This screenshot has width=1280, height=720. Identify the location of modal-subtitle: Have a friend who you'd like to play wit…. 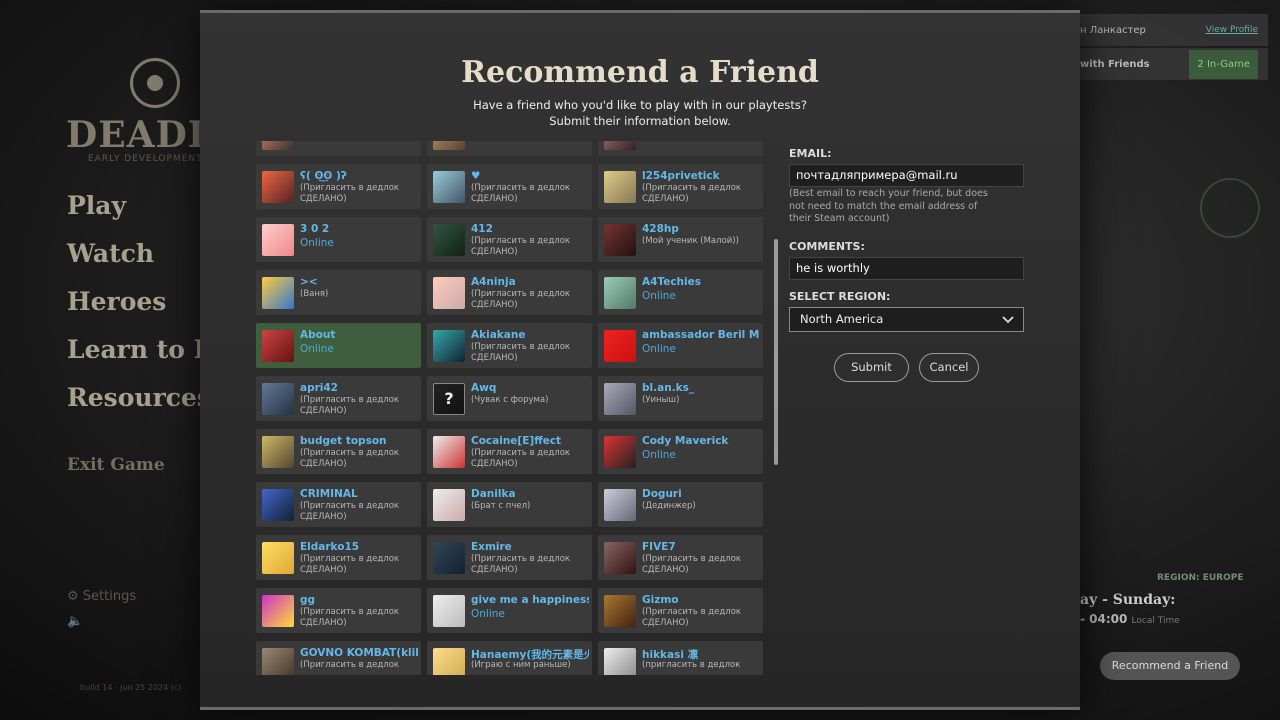
(640, 113).